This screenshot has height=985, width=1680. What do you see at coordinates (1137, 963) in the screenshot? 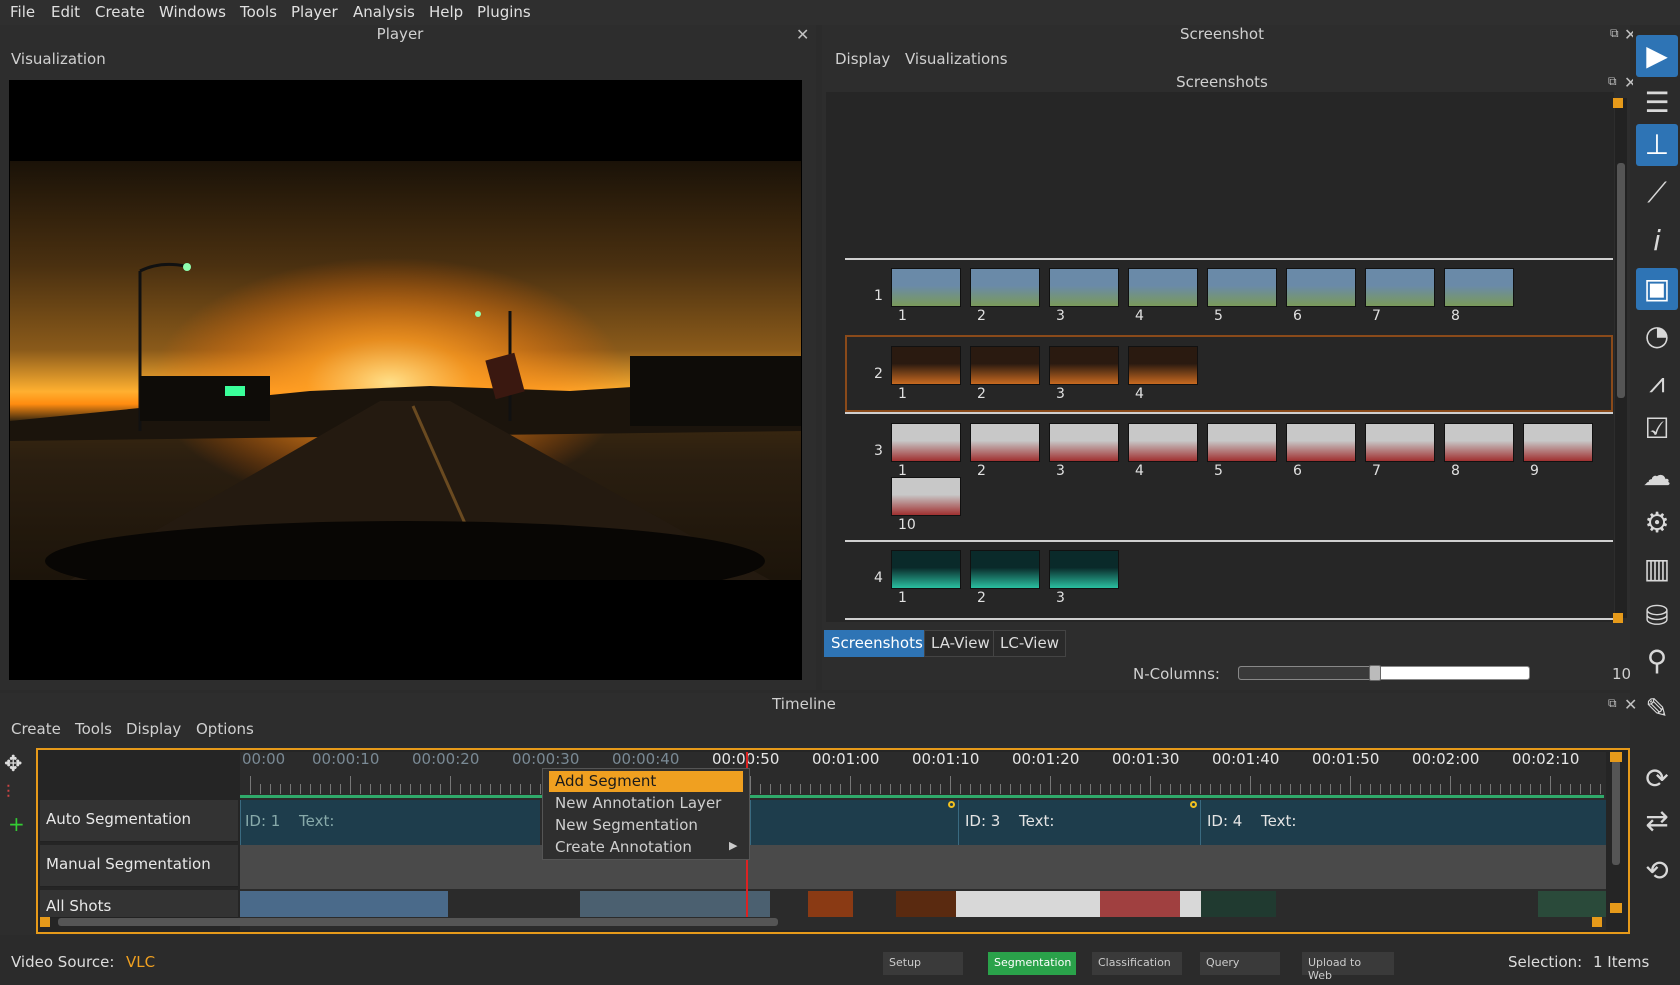
I see `stage-classification: Classification` at bounding box center [1137, 963].